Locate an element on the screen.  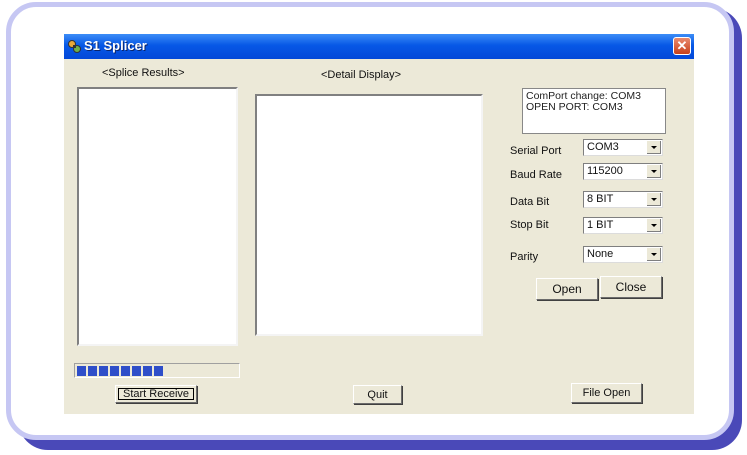
detail-display-label: <Detail Display> is located at coordinates (361, 75).